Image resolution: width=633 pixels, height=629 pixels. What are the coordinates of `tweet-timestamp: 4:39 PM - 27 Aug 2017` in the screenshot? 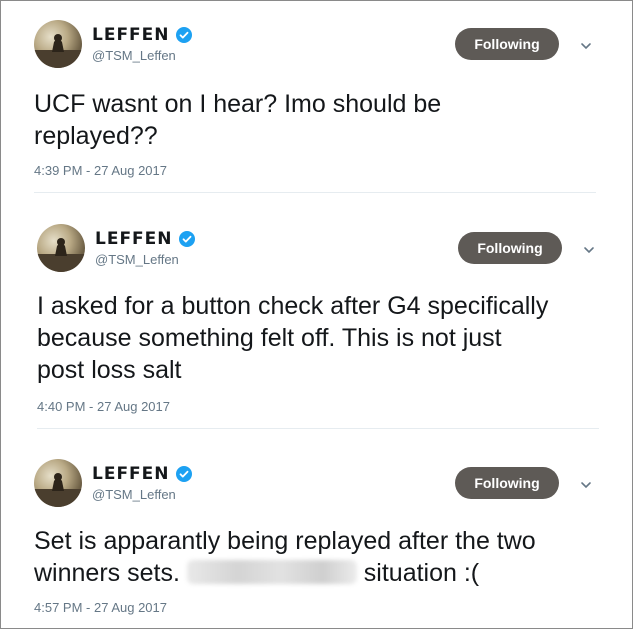 It's located at (100, 170).